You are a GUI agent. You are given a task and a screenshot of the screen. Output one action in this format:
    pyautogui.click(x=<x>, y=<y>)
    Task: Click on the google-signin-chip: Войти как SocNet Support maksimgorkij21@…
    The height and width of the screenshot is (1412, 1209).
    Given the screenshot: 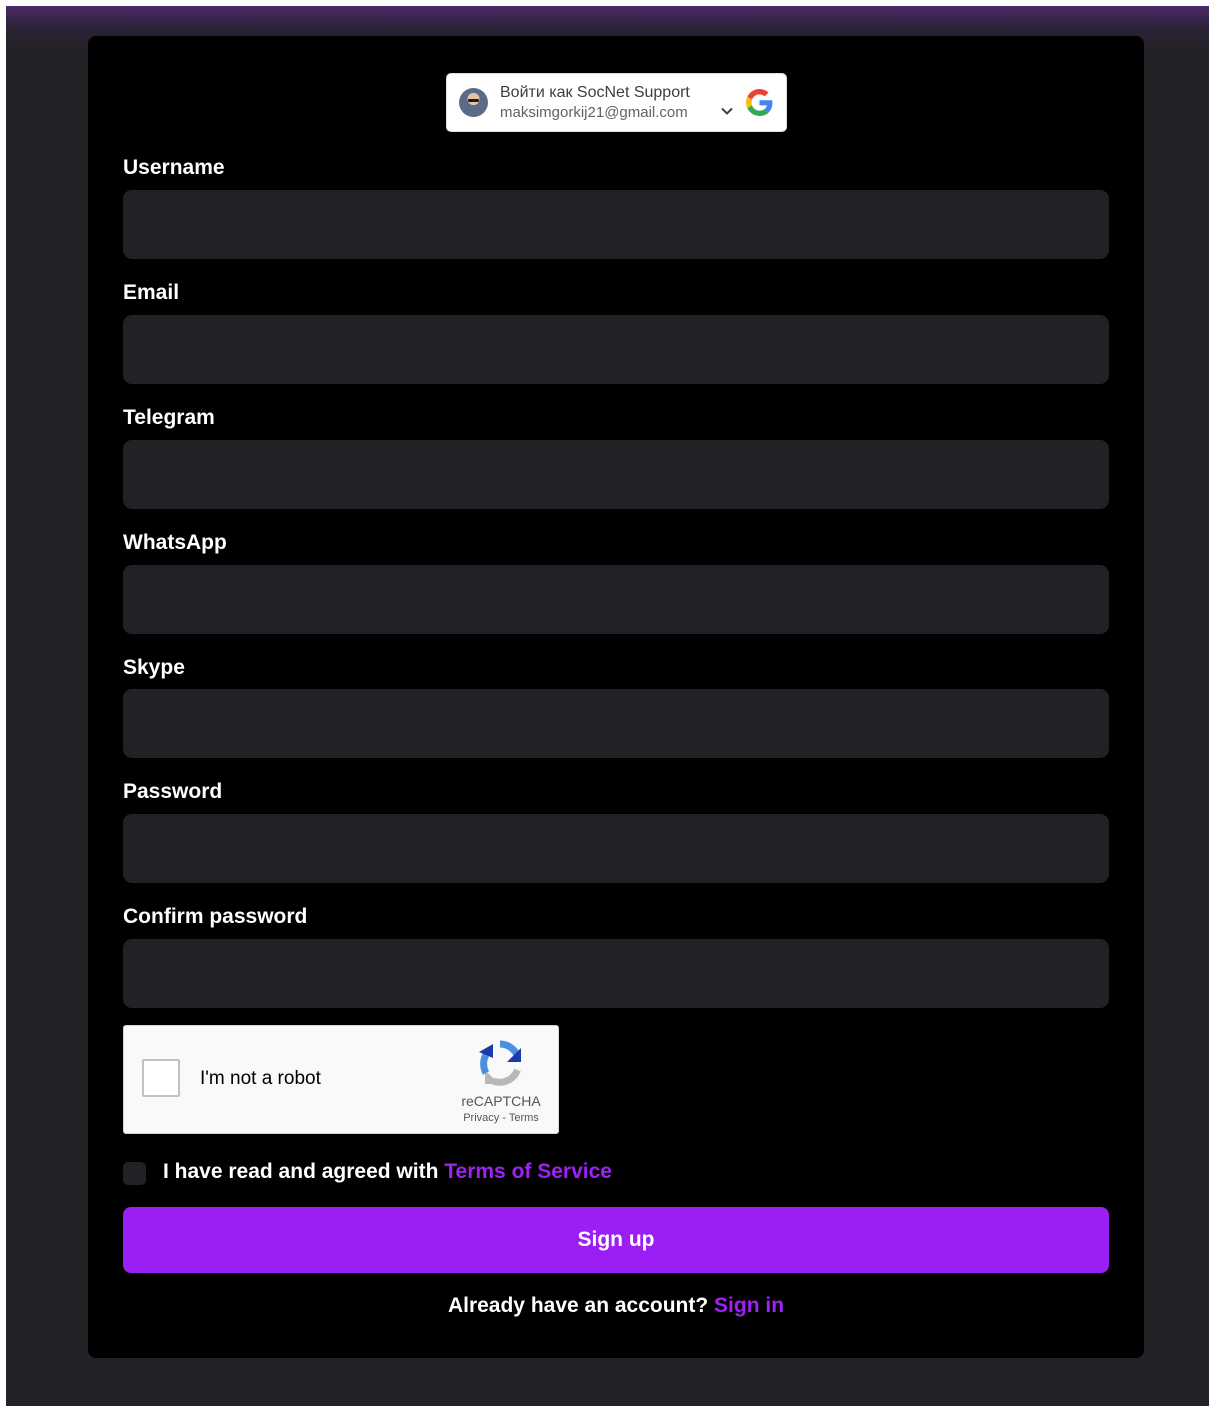 What is the action you would take?
    pyautogui.click(x=616, y=102)
    